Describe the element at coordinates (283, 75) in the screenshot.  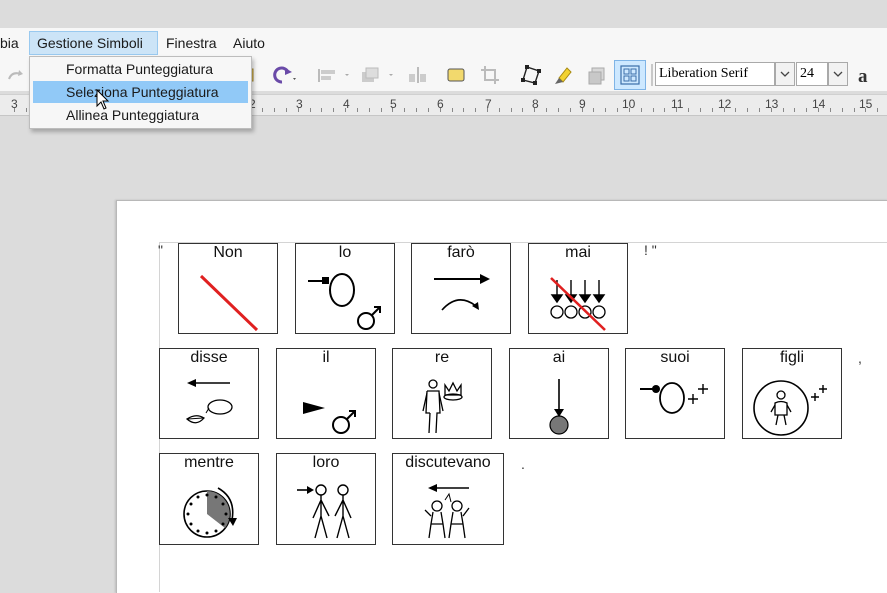
I see `rotate-icon` at that location.